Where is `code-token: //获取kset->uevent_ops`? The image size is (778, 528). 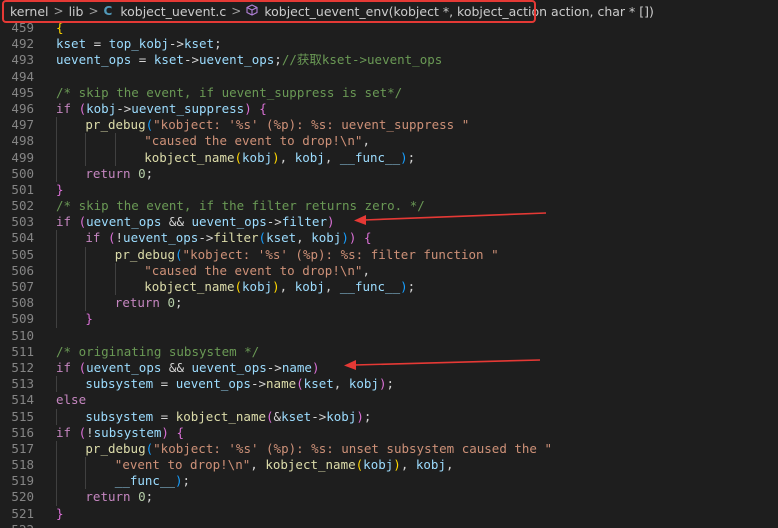
code-token: //获取kset->uevent_ops is located at coordinates (362, 60).